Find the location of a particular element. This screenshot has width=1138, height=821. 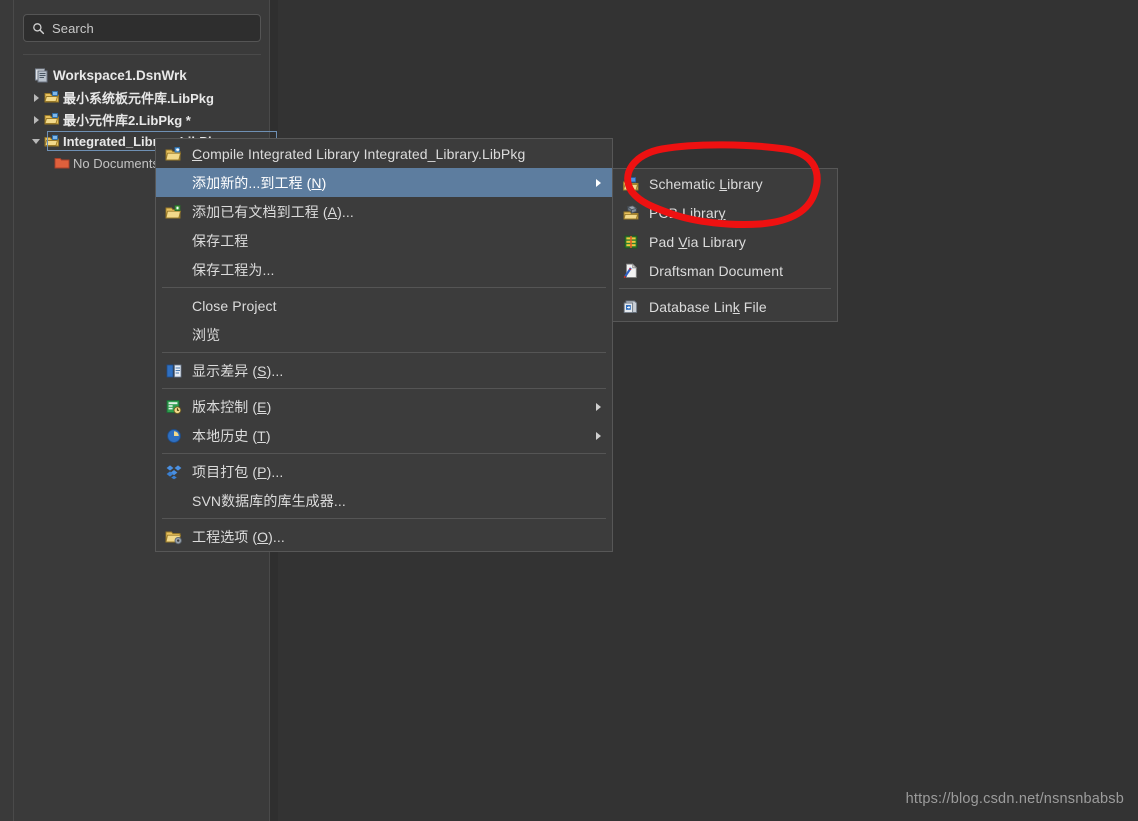

menu-item-local-history: 本地历史 (T) is located at coordinates (384, 435).